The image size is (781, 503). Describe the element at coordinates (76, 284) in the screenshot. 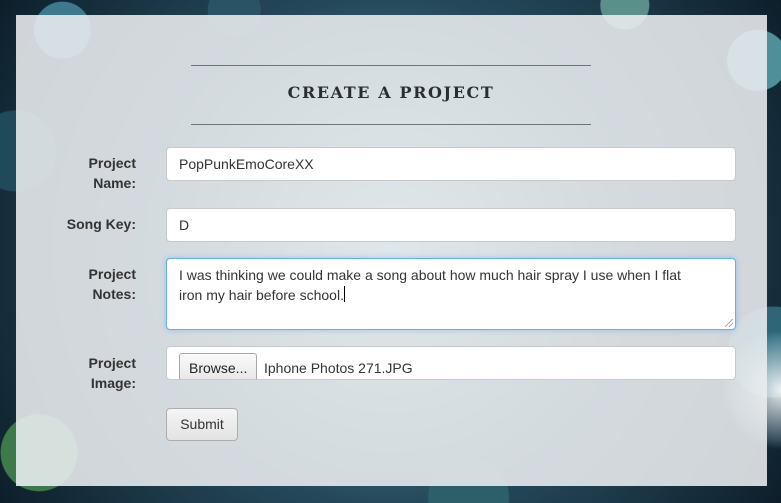

I see `project-notes-label: Project Notes:` at that location.